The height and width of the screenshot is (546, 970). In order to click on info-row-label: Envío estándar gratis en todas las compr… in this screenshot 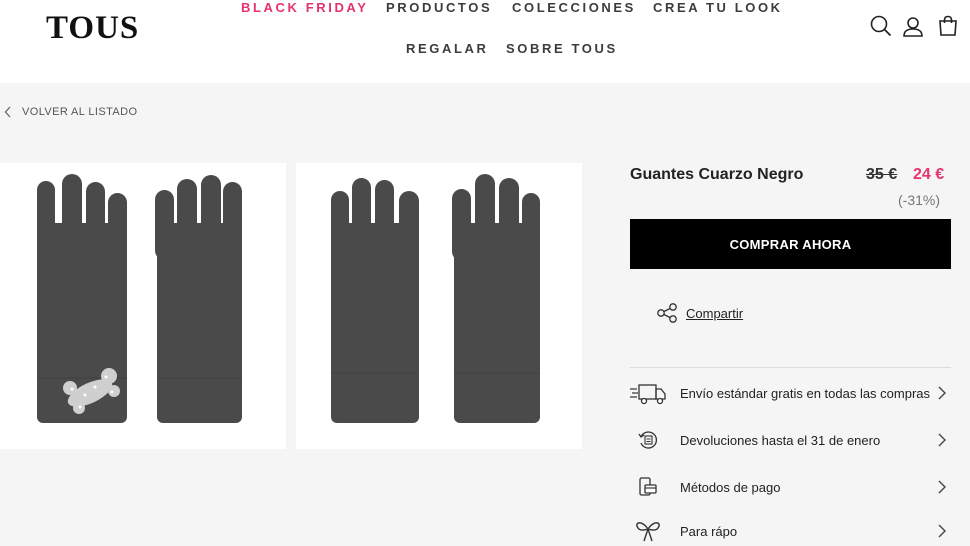, I will do `click(805, 393)`.